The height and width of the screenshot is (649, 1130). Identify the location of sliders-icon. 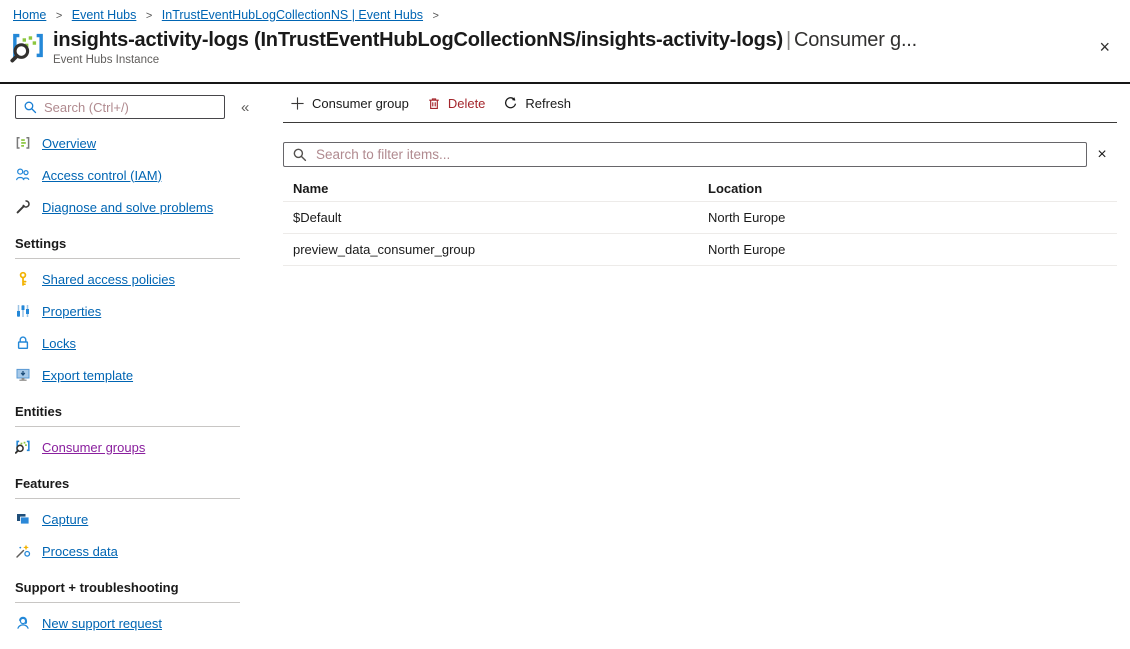
(23, 311).